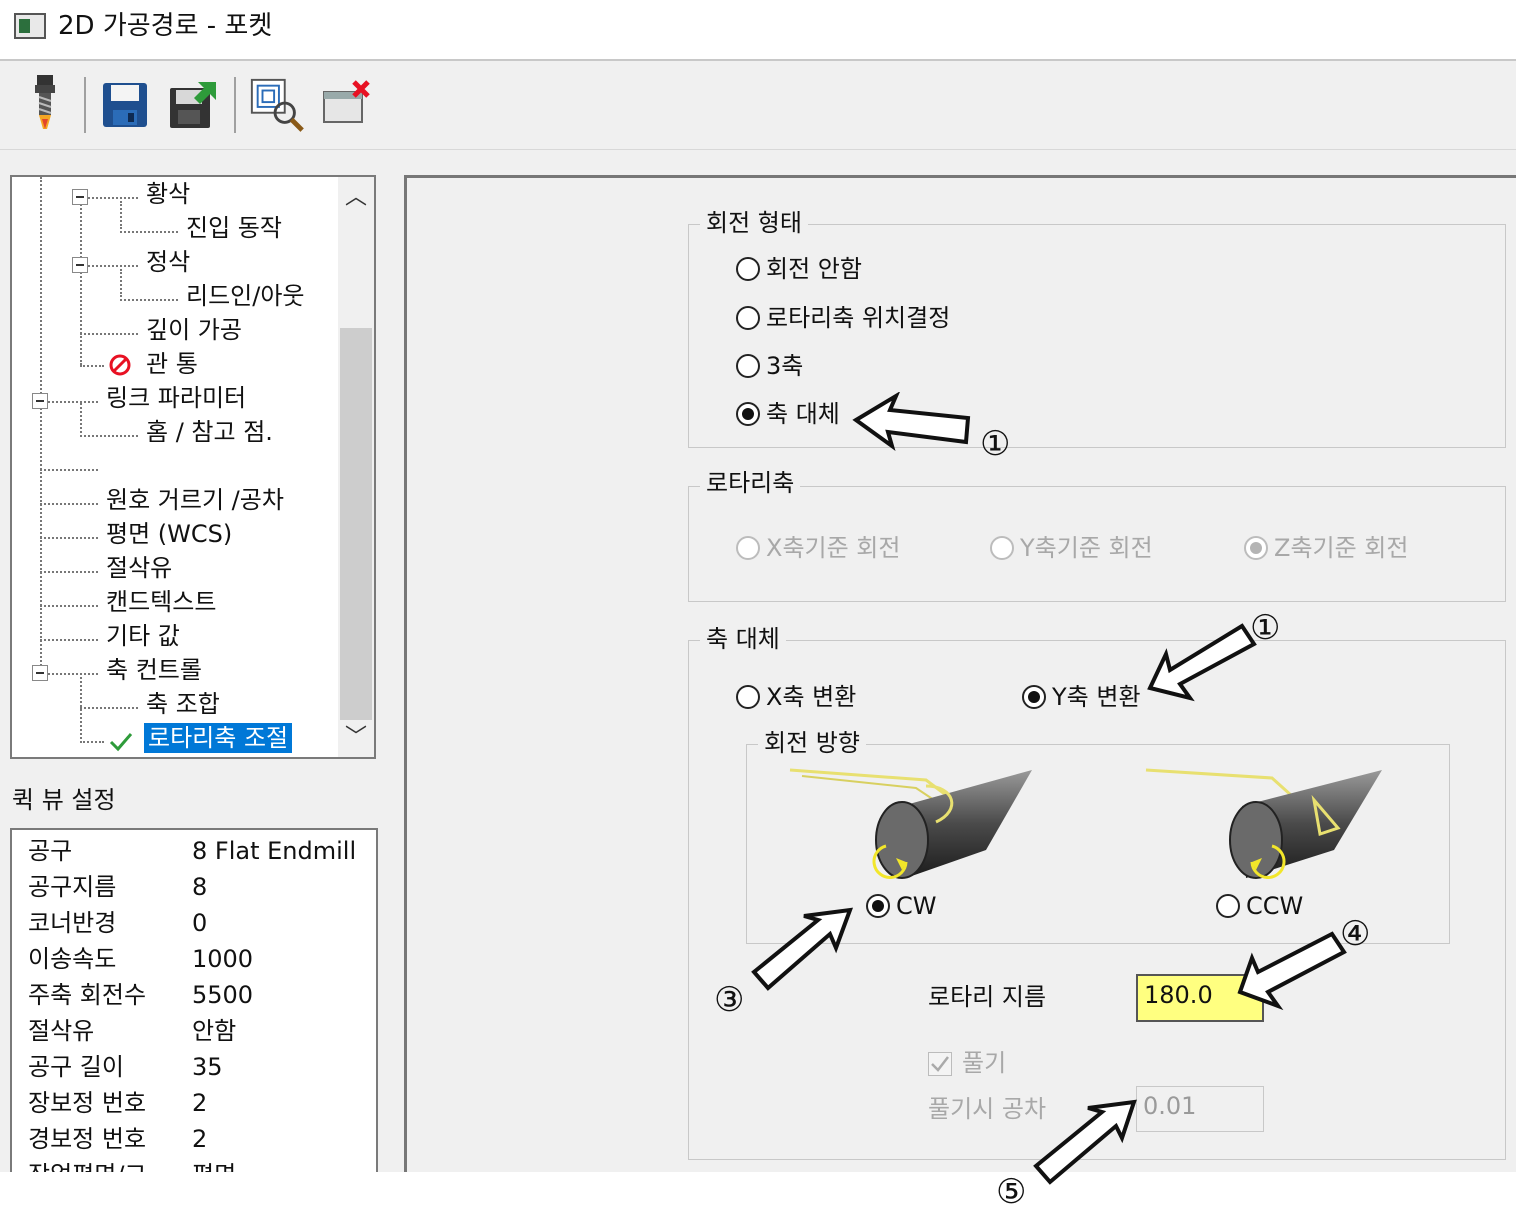  I want to click on scroll-down-icon: ﹀, so click(356, 738).